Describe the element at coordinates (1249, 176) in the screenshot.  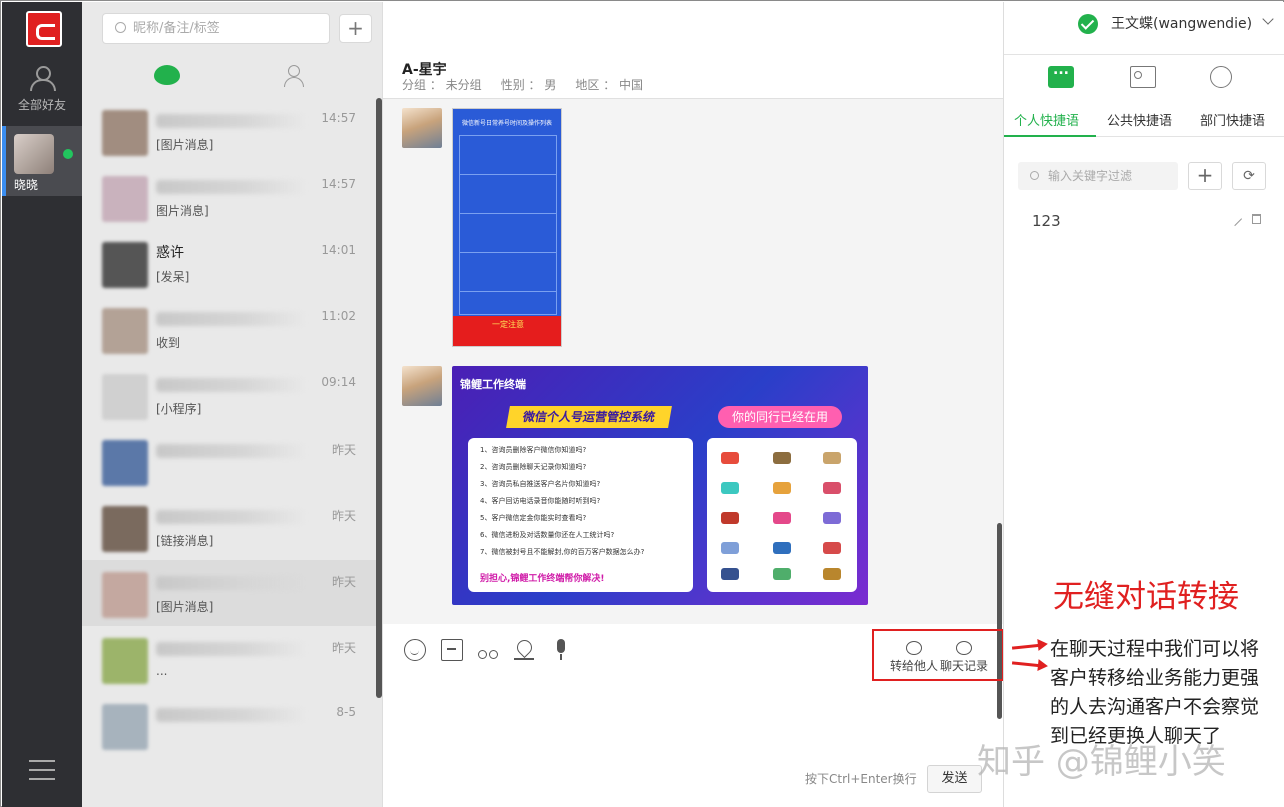
I see `refresh-button: ⟳` at that location.